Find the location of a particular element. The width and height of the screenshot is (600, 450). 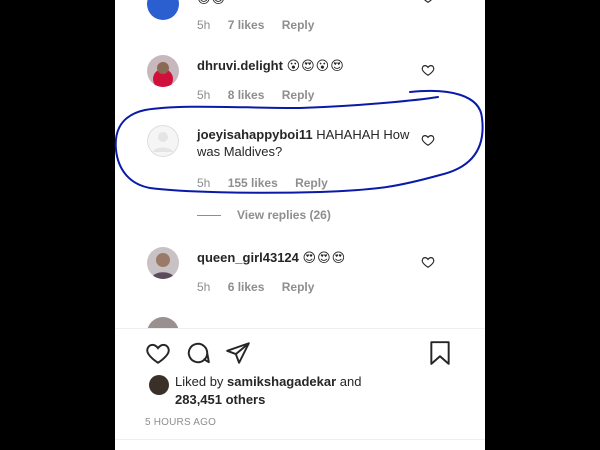

liked-by-others: 283,451 others is located at coordinates (220, 399).